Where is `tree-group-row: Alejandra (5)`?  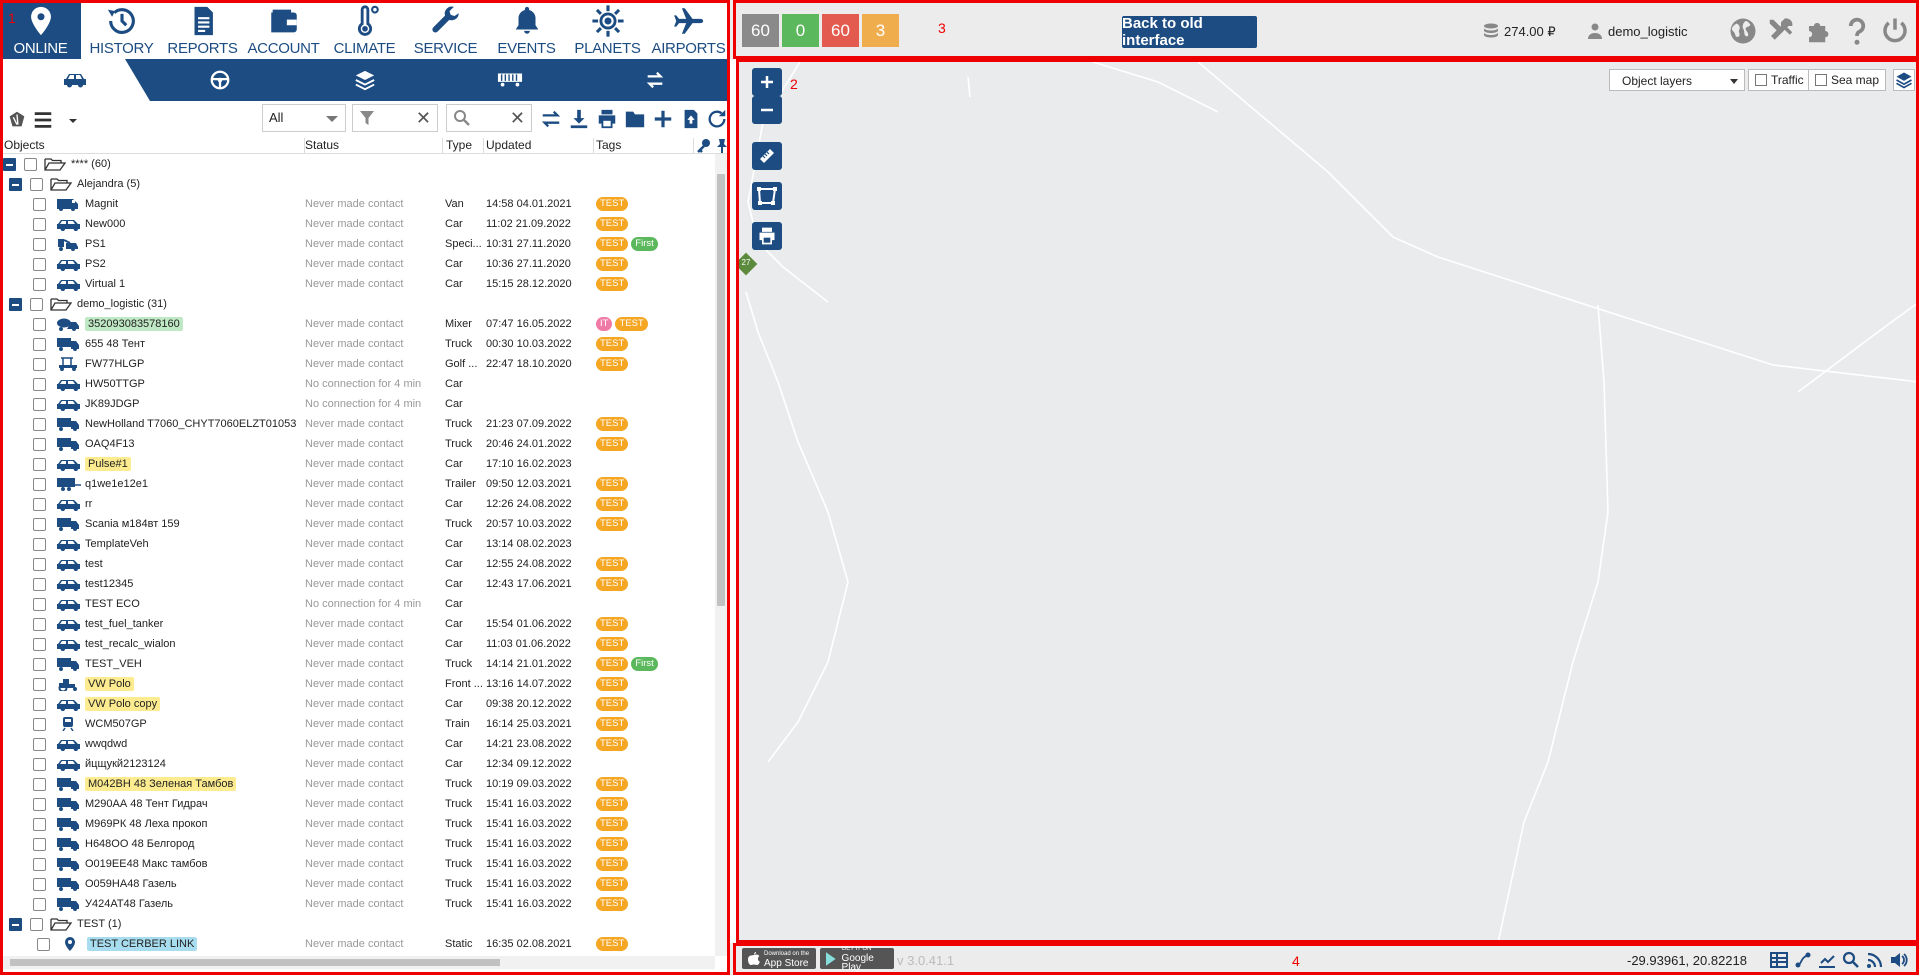
tree-group-row: Alejandra (5) is located at coordinates (357, 184).